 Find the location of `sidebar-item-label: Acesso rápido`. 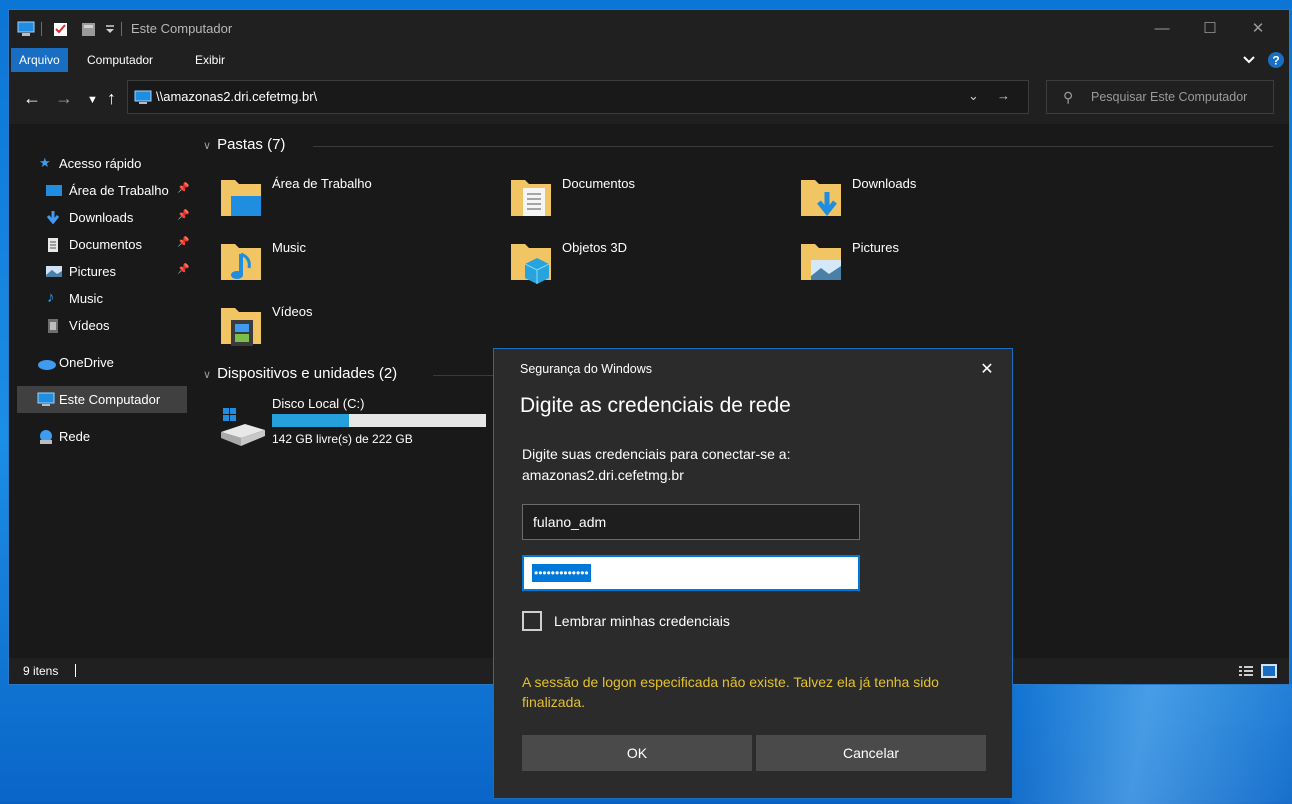

sidebar-item-label: Acesso rápido is located at coordinates (100, 163).